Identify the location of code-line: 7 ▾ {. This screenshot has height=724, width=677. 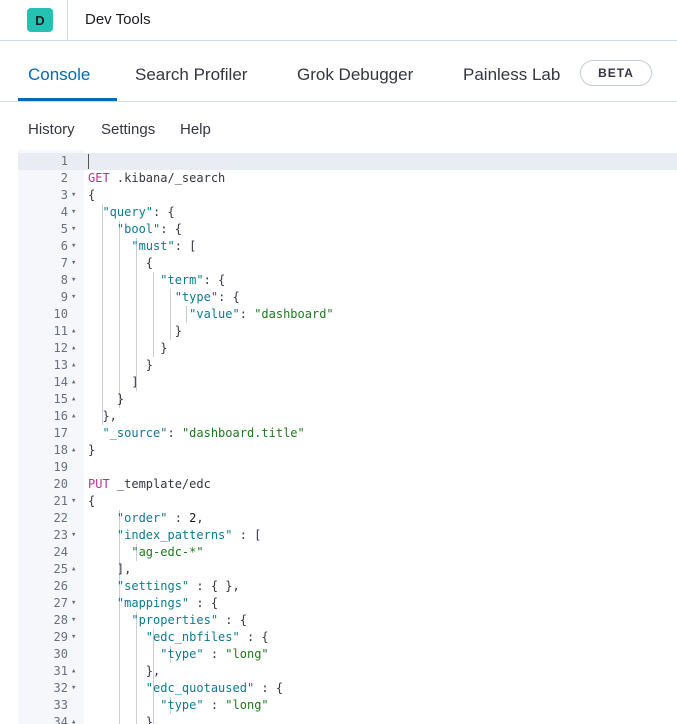
(347, 263).